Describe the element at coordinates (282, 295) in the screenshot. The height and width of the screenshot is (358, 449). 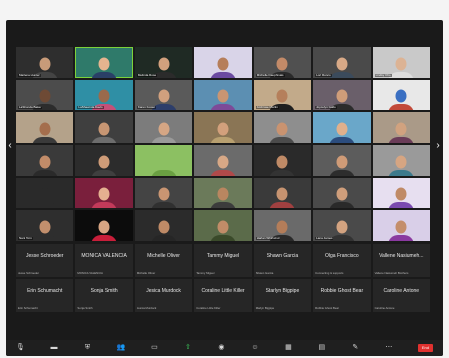
I see `participant-name-tile: Starlyn Bigpipe Marlyn Bigpipe` at that location.